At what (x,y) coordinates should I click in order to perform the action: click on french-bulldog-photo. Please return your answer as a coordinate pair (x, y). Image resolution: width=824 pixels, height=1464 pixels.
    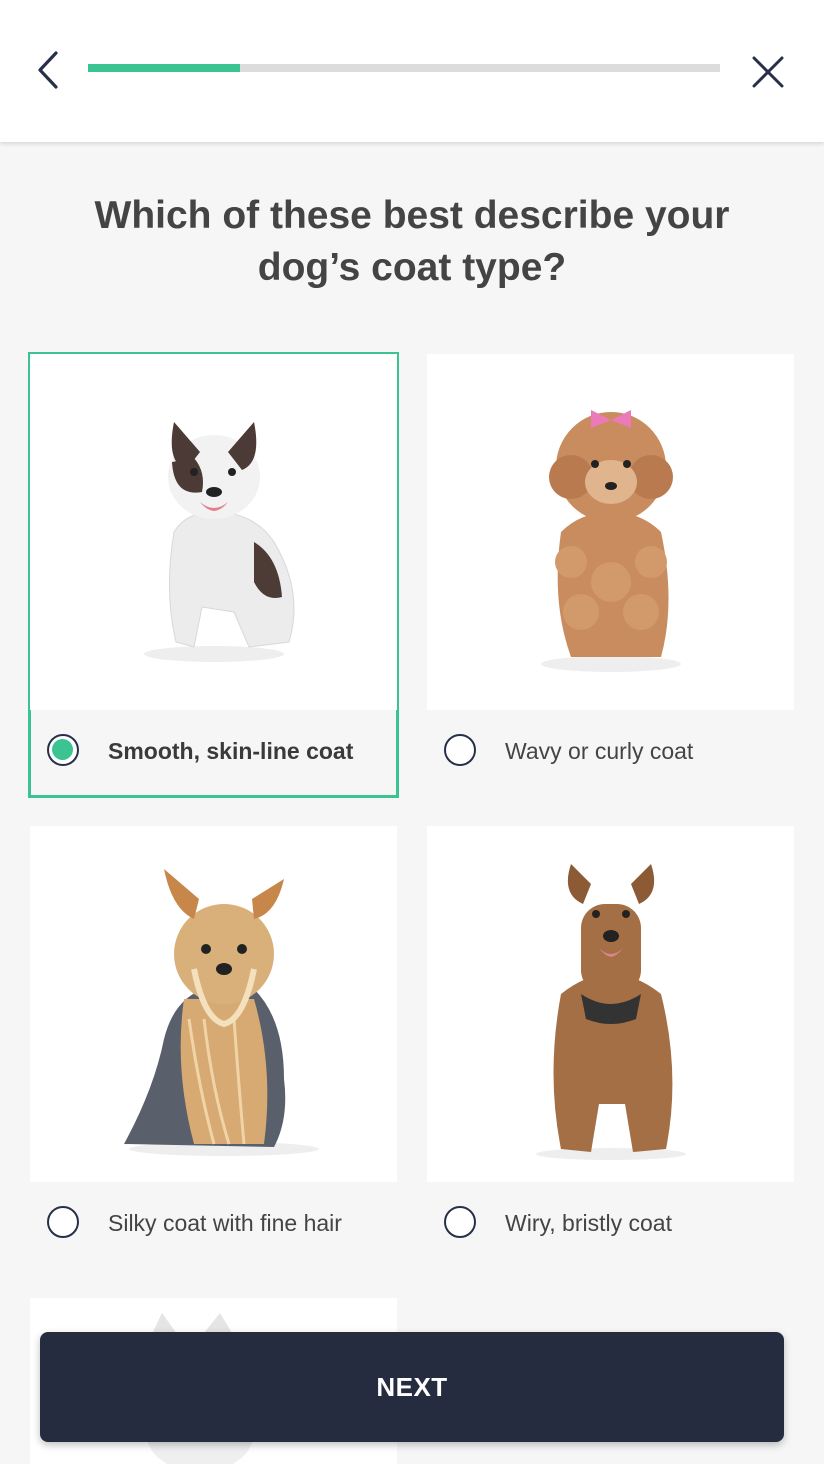
    Looking at the image, I should click on (213, 532).